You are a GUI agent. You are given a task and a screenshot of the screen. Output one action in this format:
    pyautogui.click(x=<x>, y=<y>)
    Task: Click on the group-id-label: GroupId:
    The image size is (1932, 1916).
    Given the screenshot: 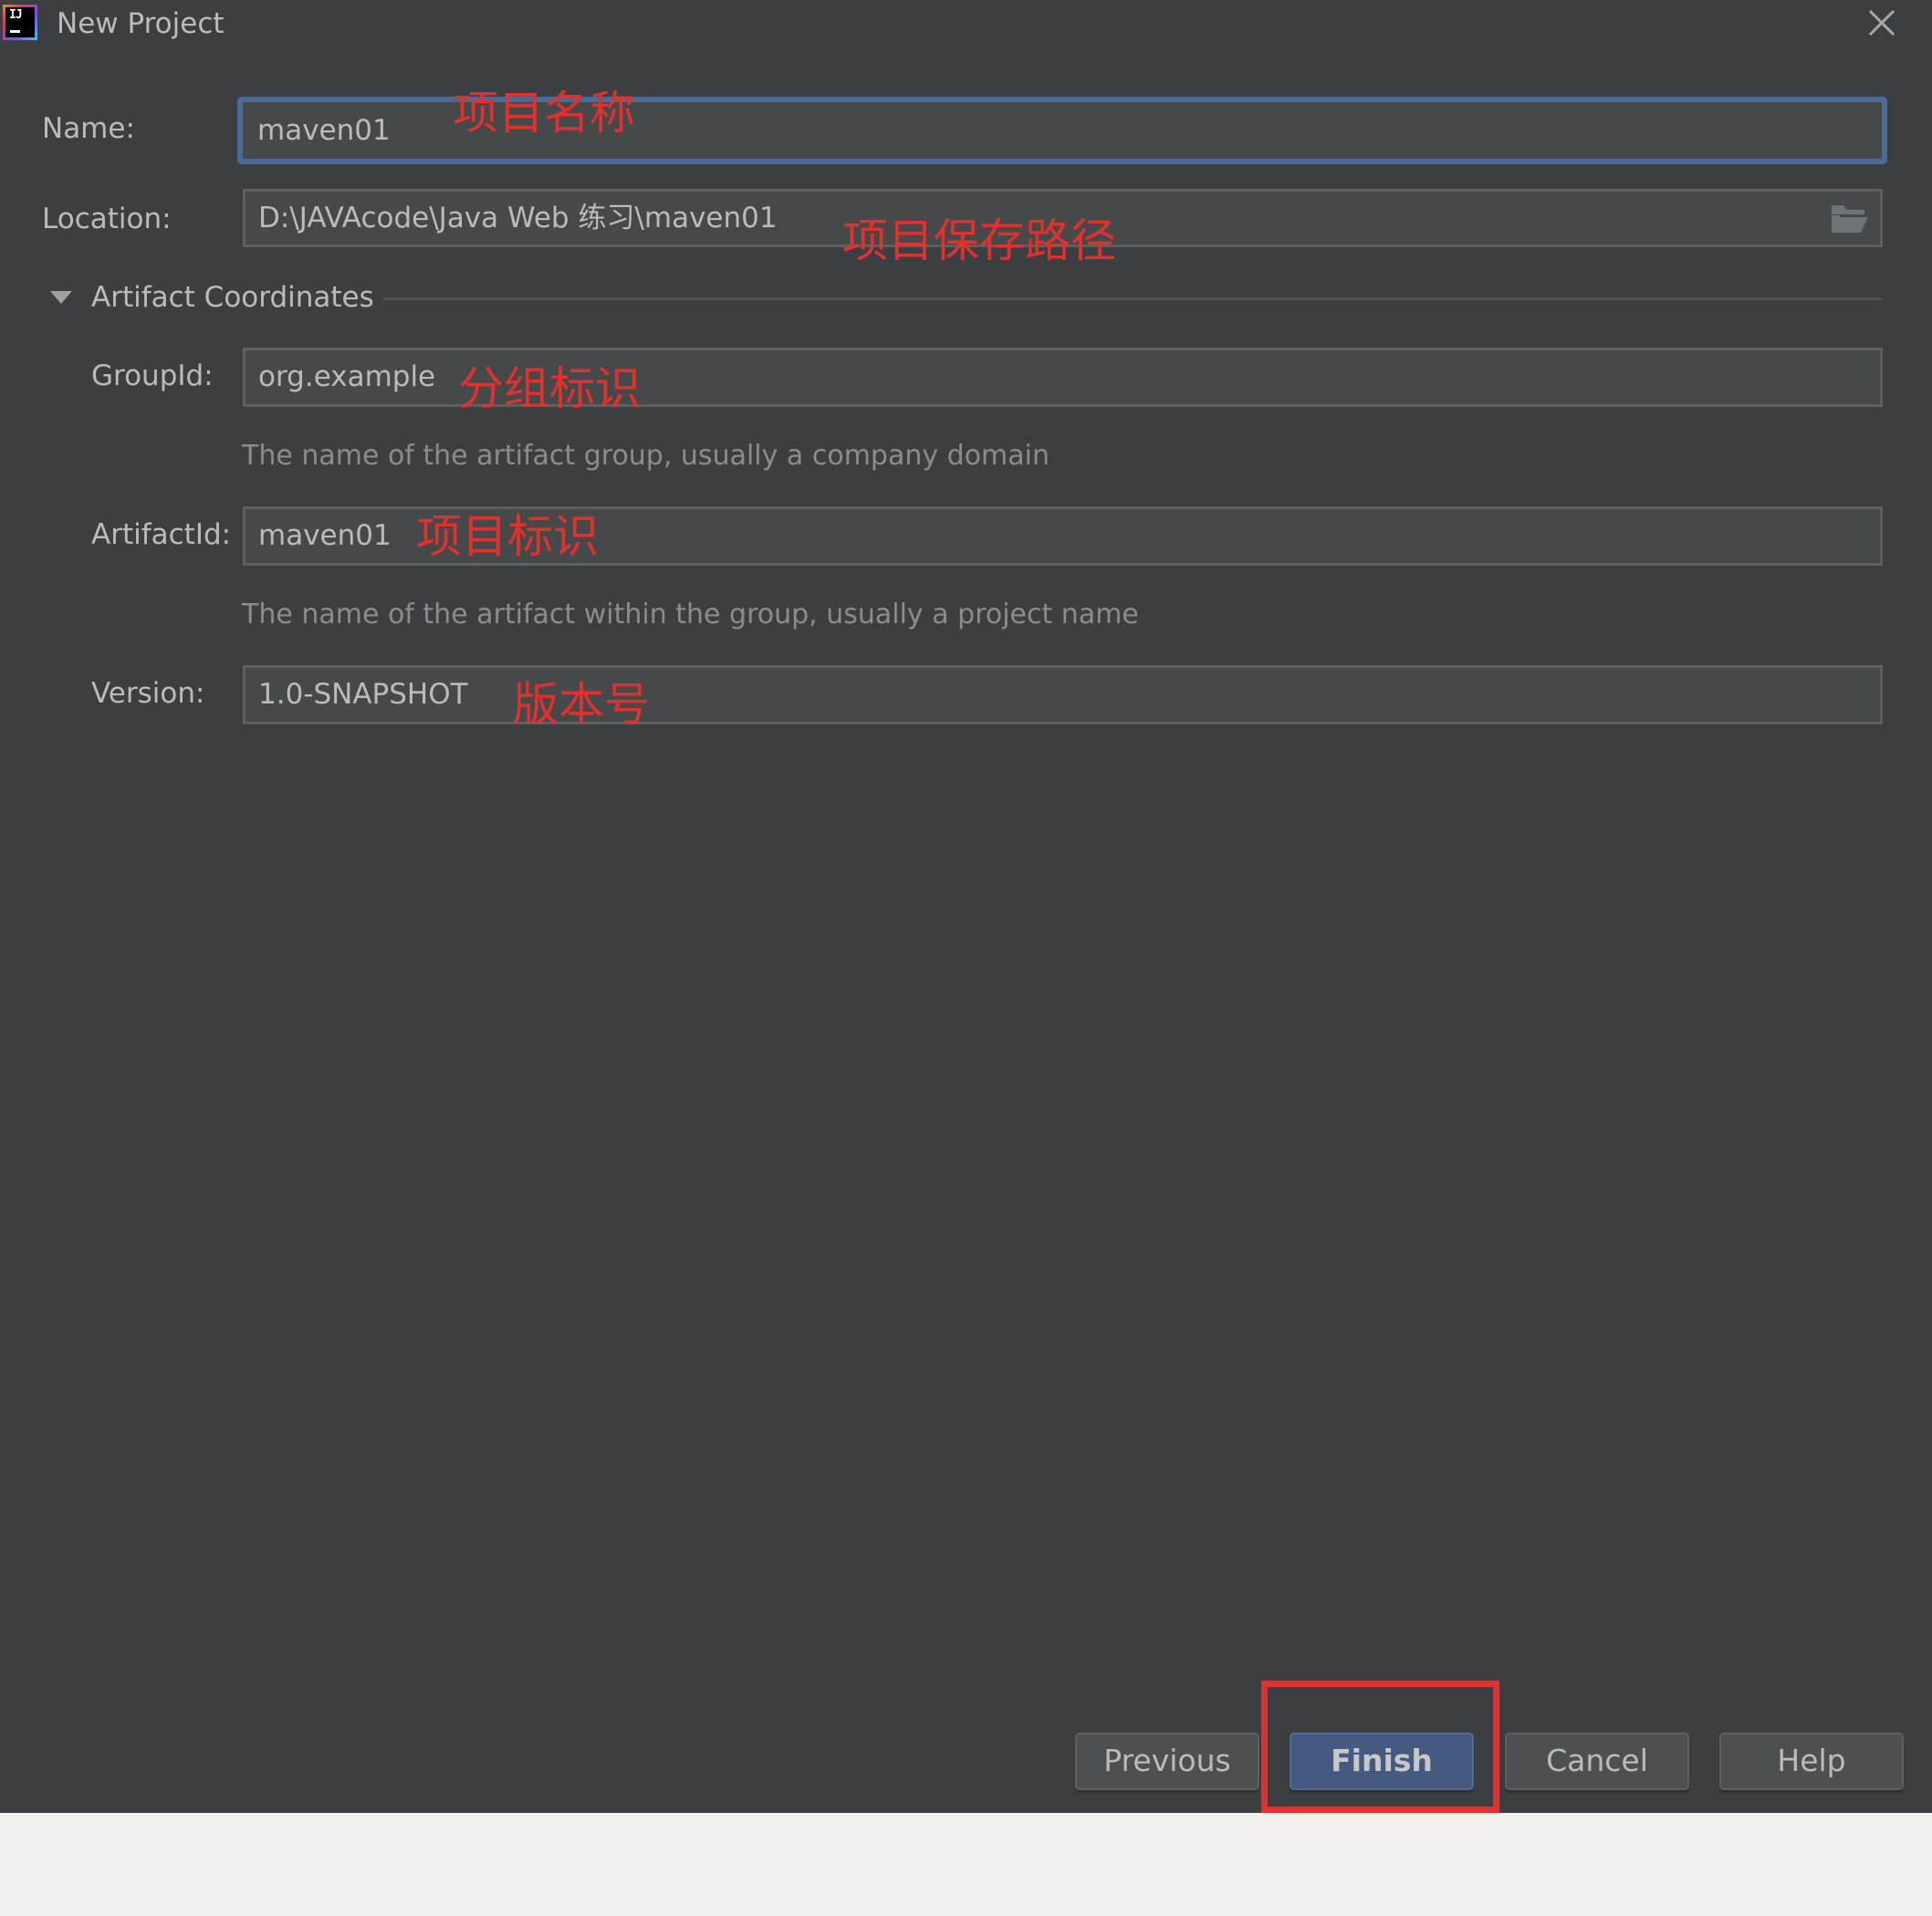 What is the action you would take?
    pyautogui.click(x=152, y=375)
    